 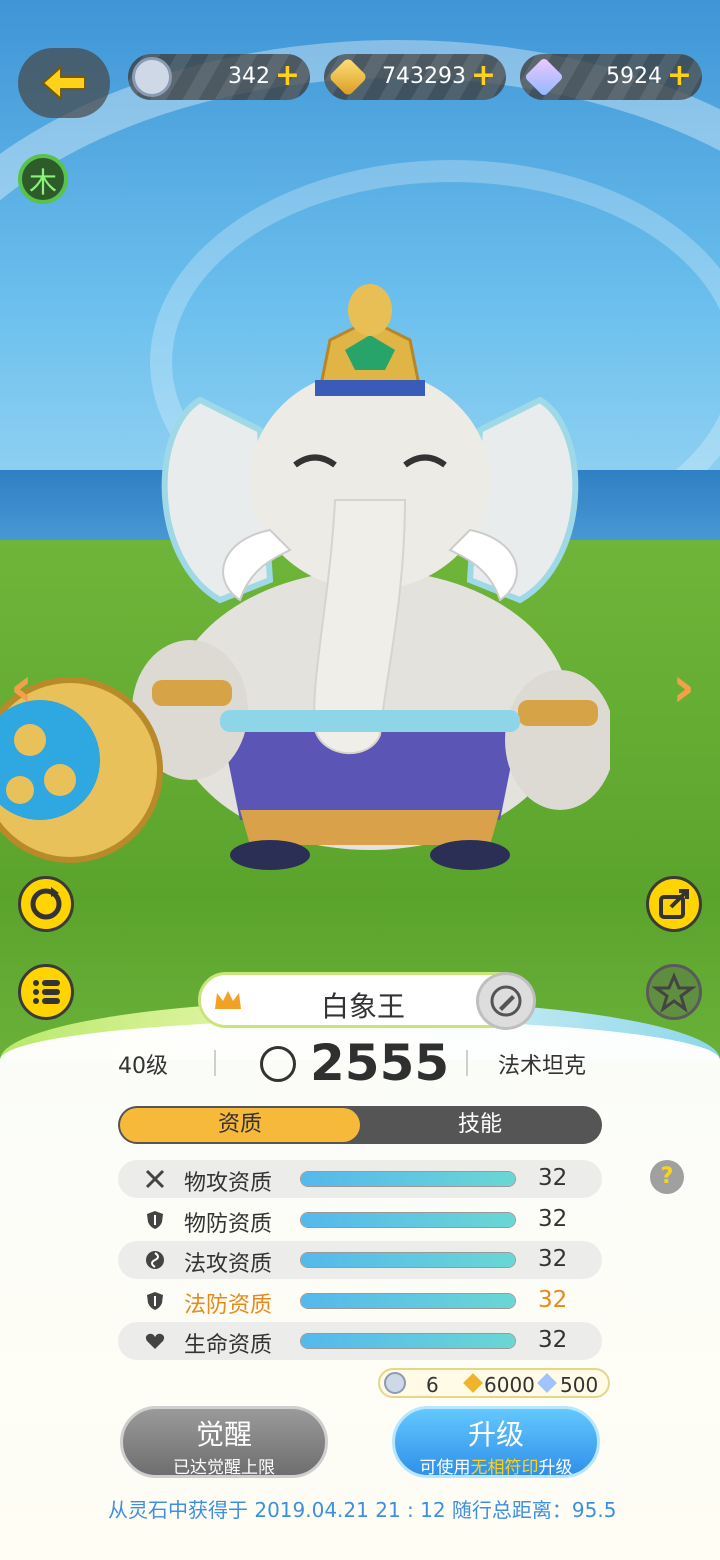 What do you see at coordinates (224, 1468) in the screenshot?
I see `awaken-sub-label: 已达觉醒上限` at bounding box center [224, 1468].